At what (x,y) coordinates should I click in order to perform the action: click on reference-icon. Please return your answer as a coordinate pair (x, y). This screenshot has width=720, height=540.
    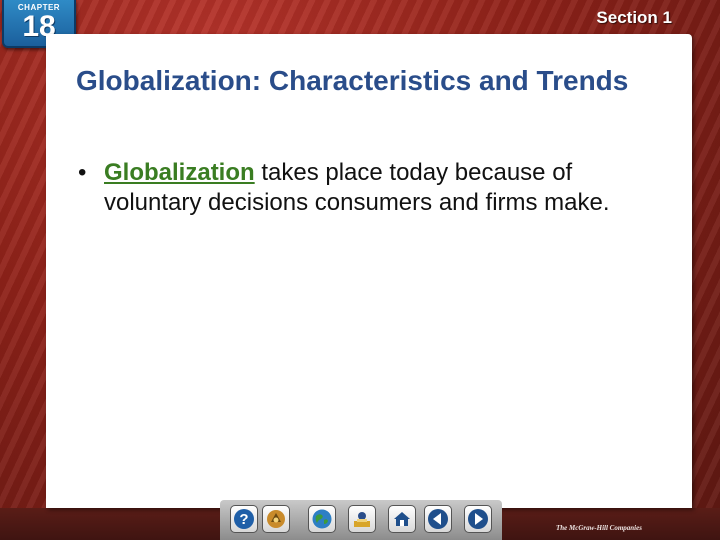
    Looking at the image, I should click on (362, 519).